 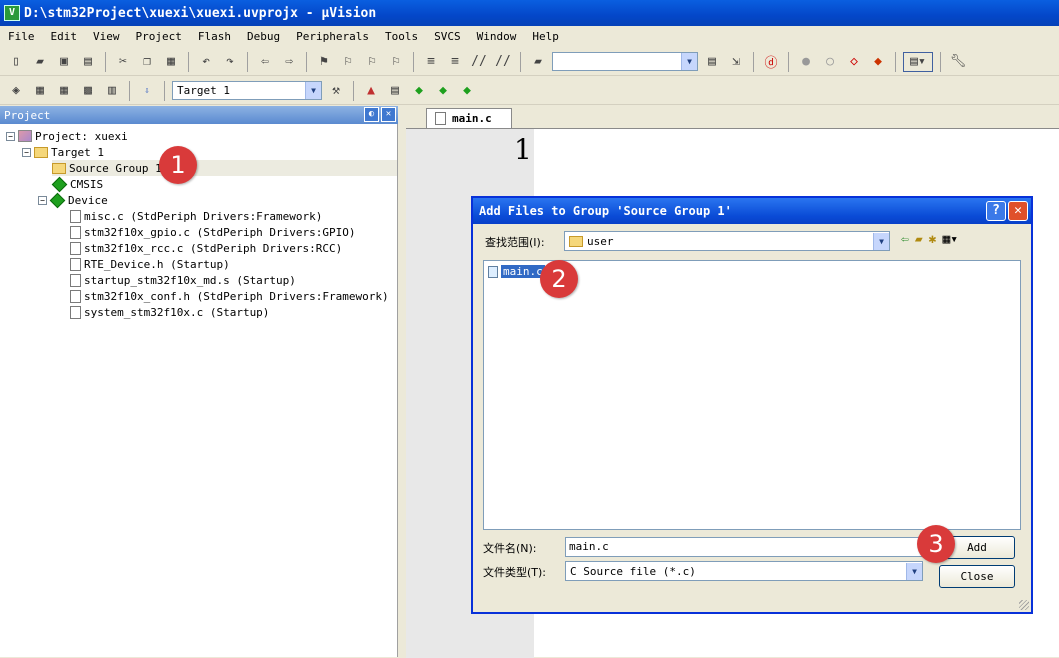 I want to click on tree-device: − Device, so click(x=73, y=200).